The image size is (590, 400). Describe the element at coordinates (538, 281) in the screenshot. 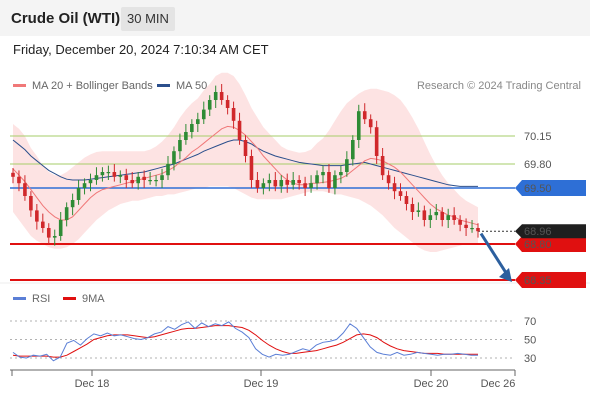

I see `level-label-68.35: 68.35` at that location.